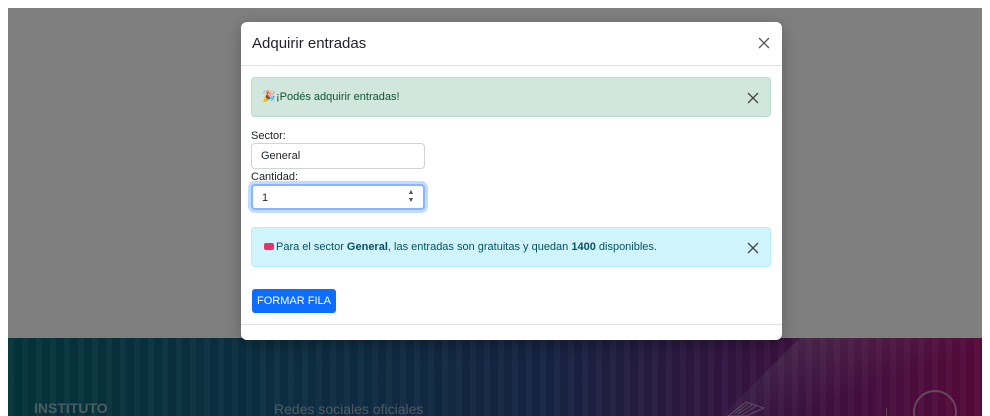 This screenshot has width=990, height=416. What do you see at coordinates (265, 198) in the screenshot?
I see `quantity-value: 1` at bounding box center [265, 198].